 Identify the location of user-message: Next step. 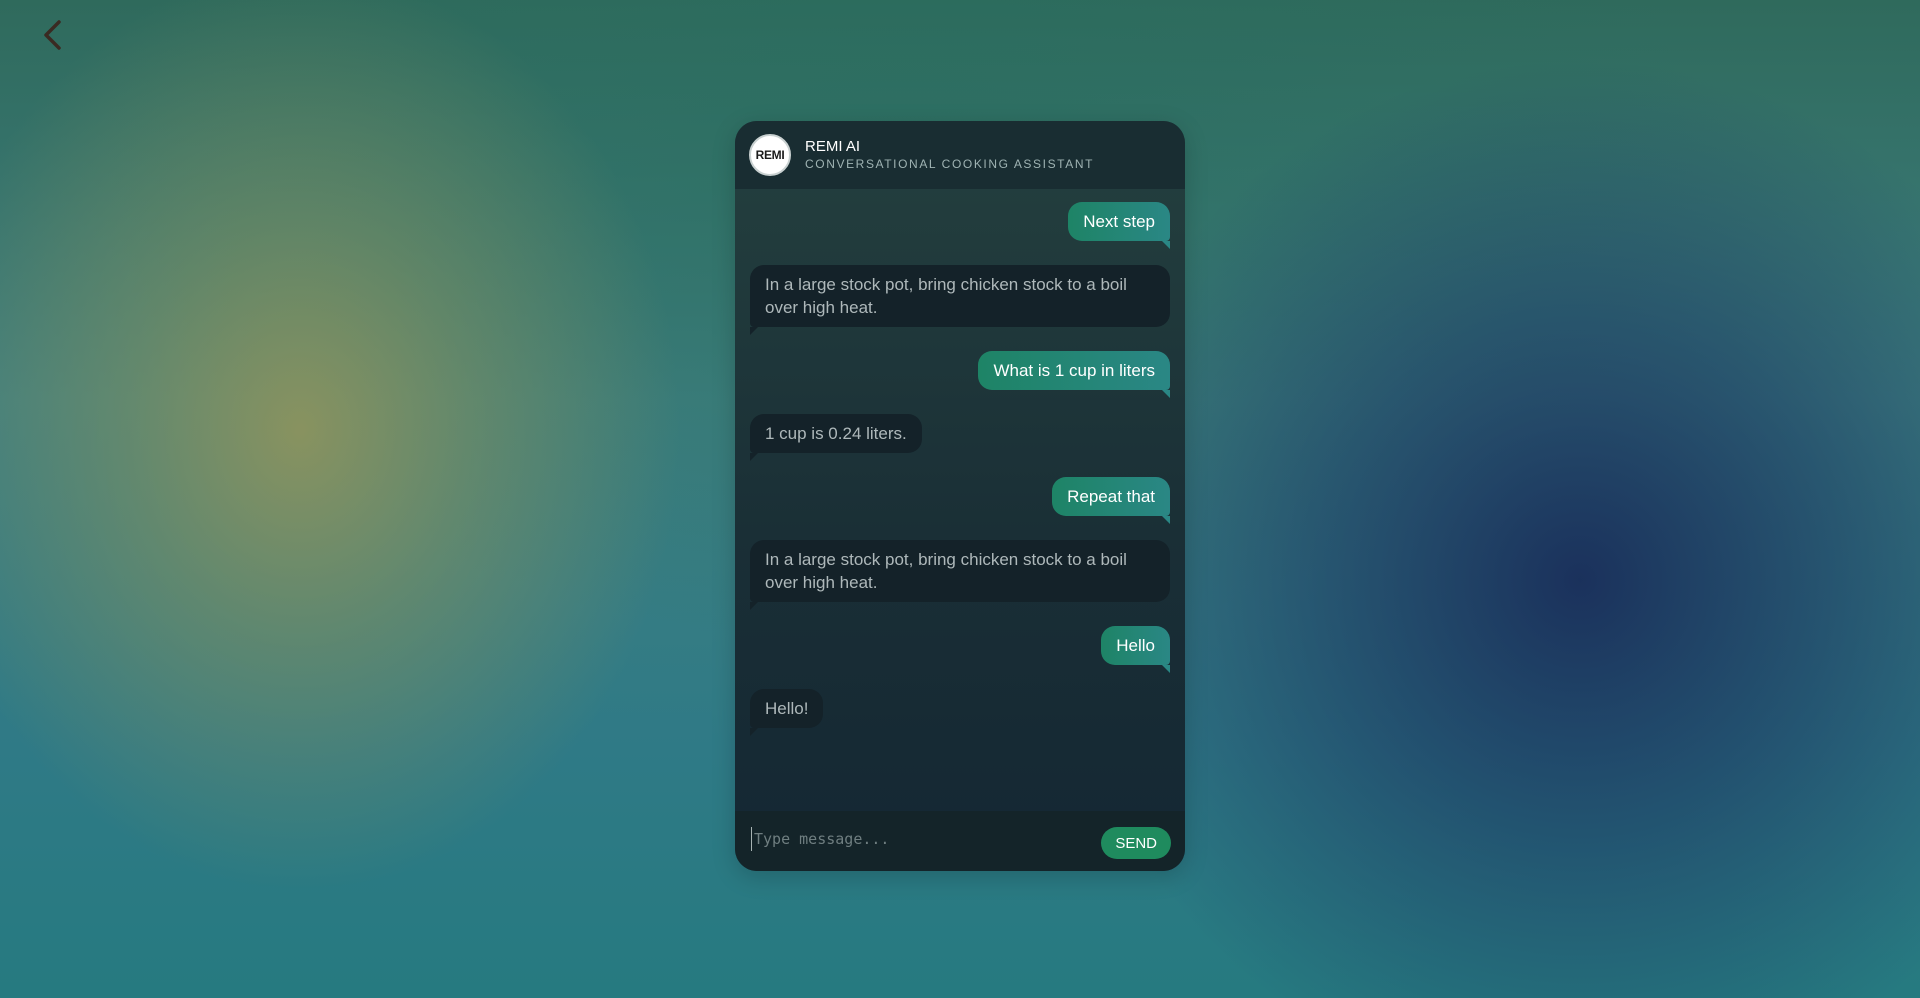
(1119, 225).